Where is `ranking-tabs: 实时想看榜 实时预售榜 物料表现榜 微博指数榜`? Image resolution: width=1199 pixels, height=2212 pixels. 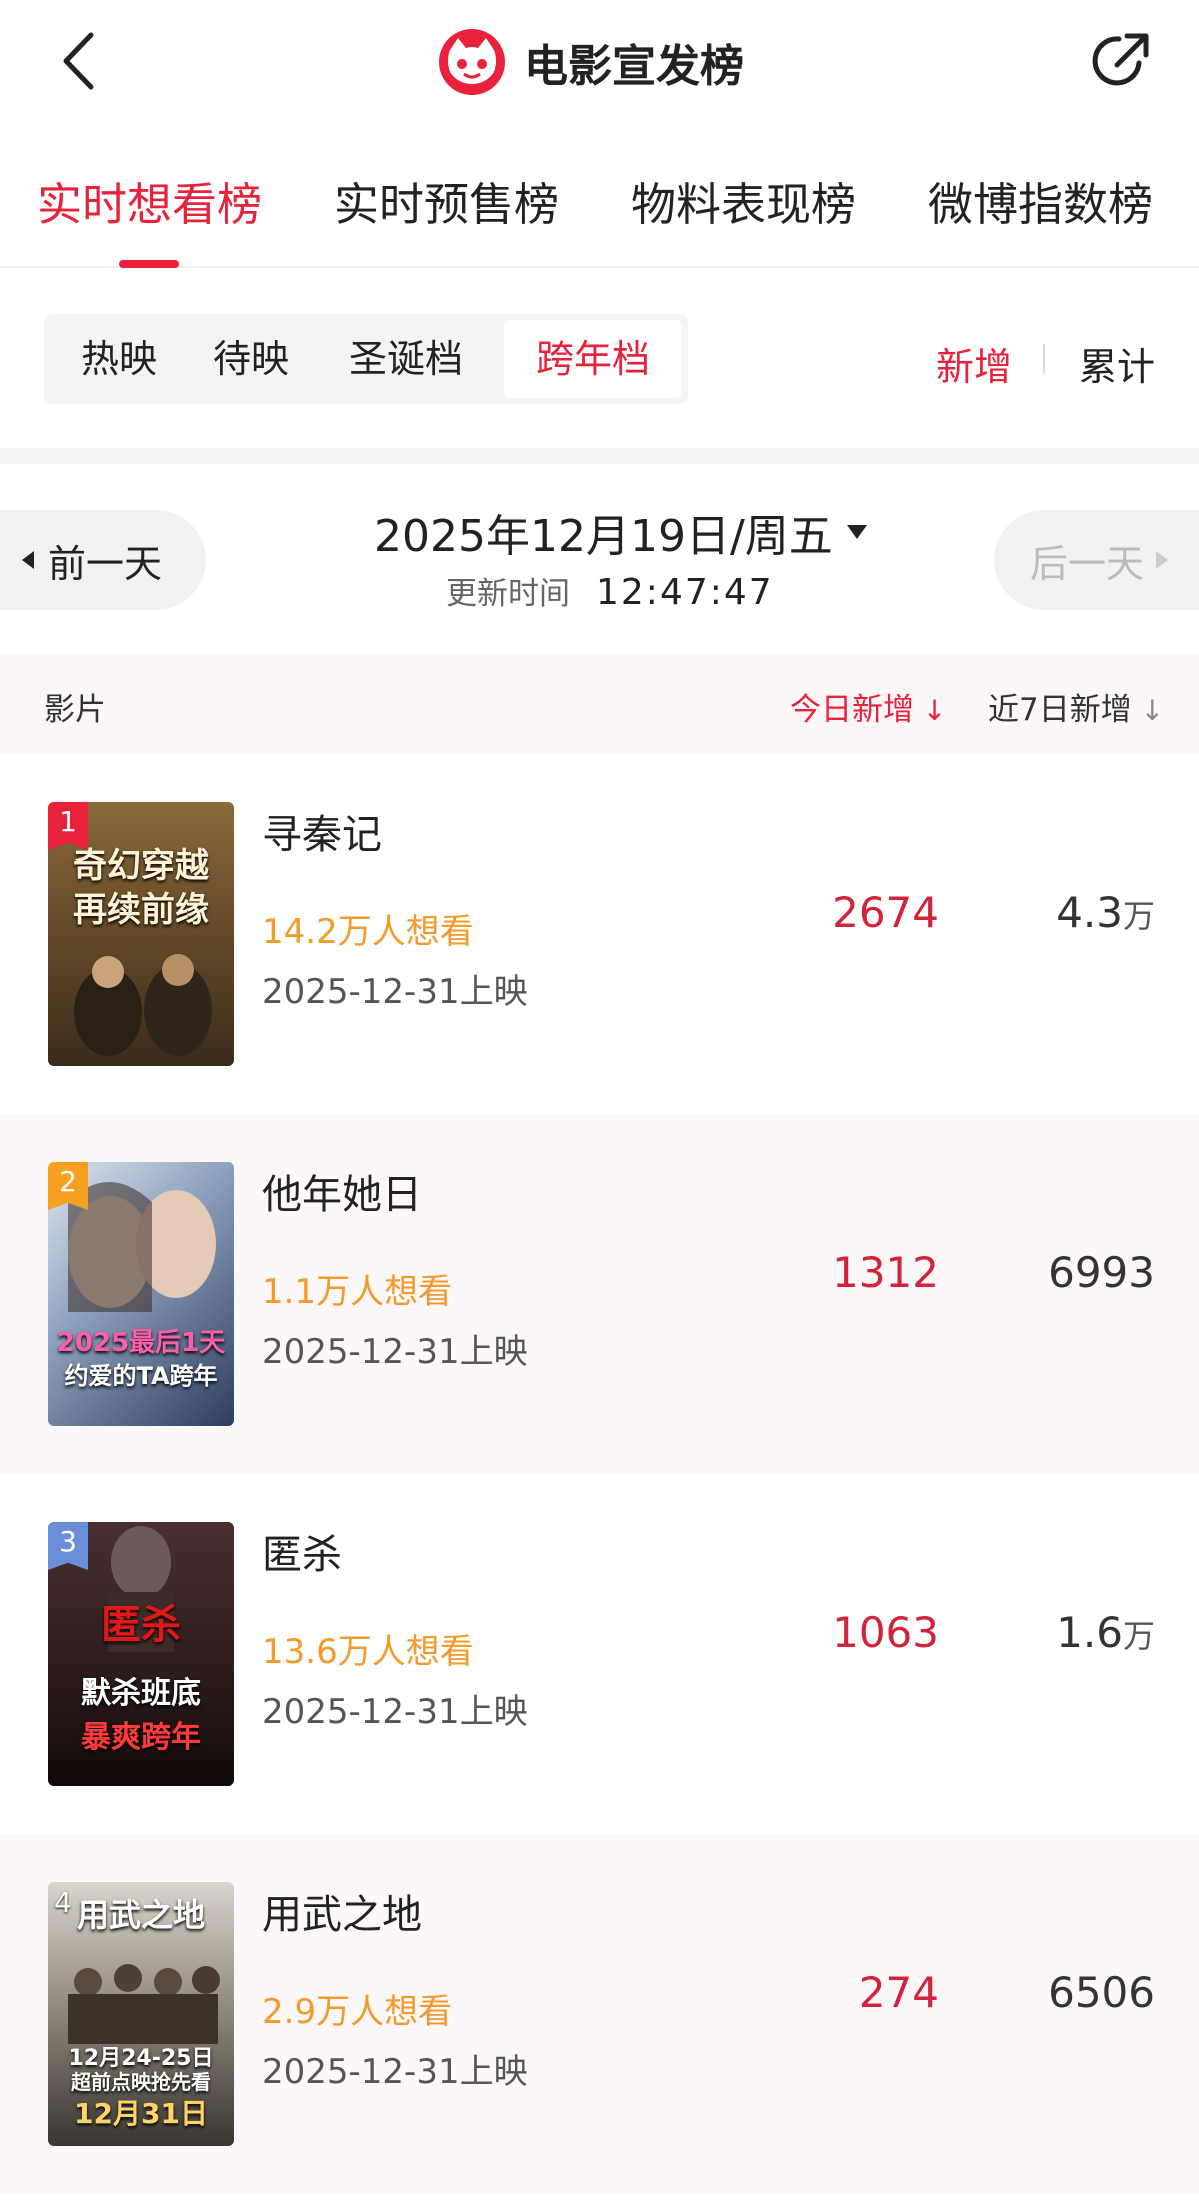 ranking-tabs: 实时想看榜 实时预售榜 物料表现榜 微博指数榜 is located at coordinates (599, 195).